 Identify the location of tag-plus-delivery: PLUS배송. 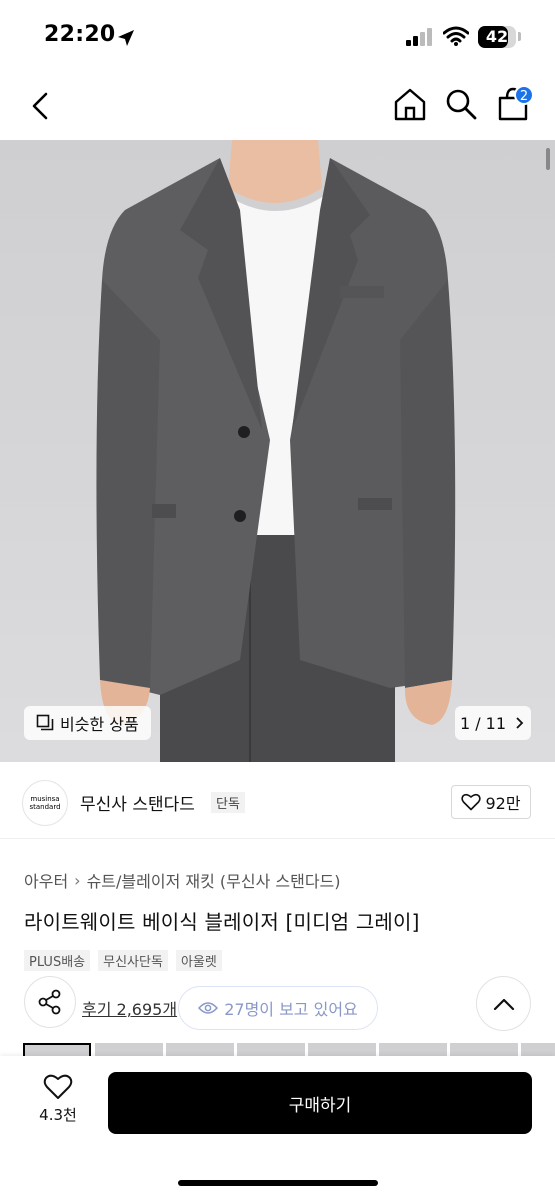
(57, 960).